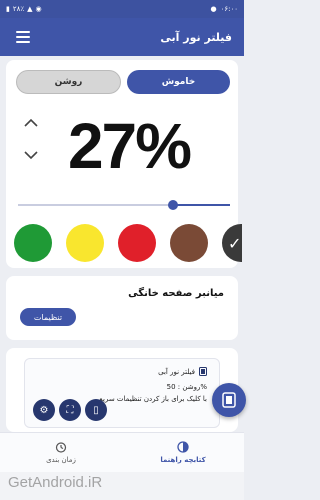  I want to click on battery-icon: ▮, so click(8, 9).